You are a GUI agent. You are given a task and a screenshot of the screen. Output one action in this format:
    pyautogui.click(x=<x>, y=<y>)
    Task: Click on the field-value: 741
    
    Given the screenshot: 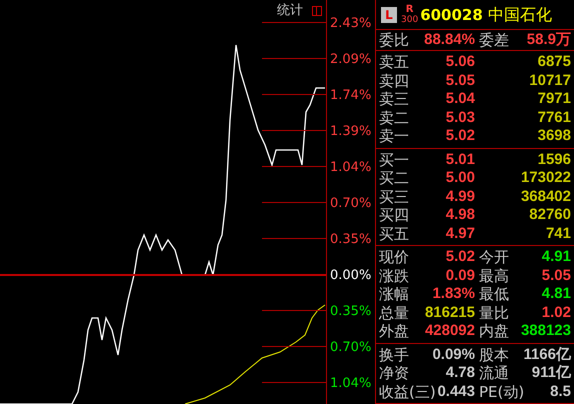 What is the action you would take?
    pyautogui.click(x=558, y=233)
    